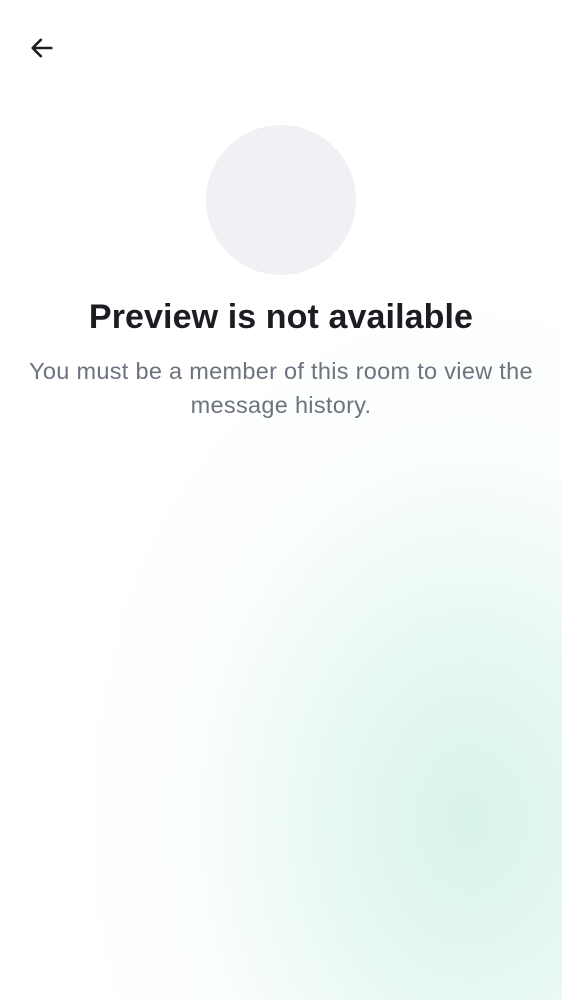 This screenshot has width=562, height=1000. What do you see at coordinates (281, 317) in the screenshot?
I see `preview-title: Preview is not available` at bounding box center [281, 317].